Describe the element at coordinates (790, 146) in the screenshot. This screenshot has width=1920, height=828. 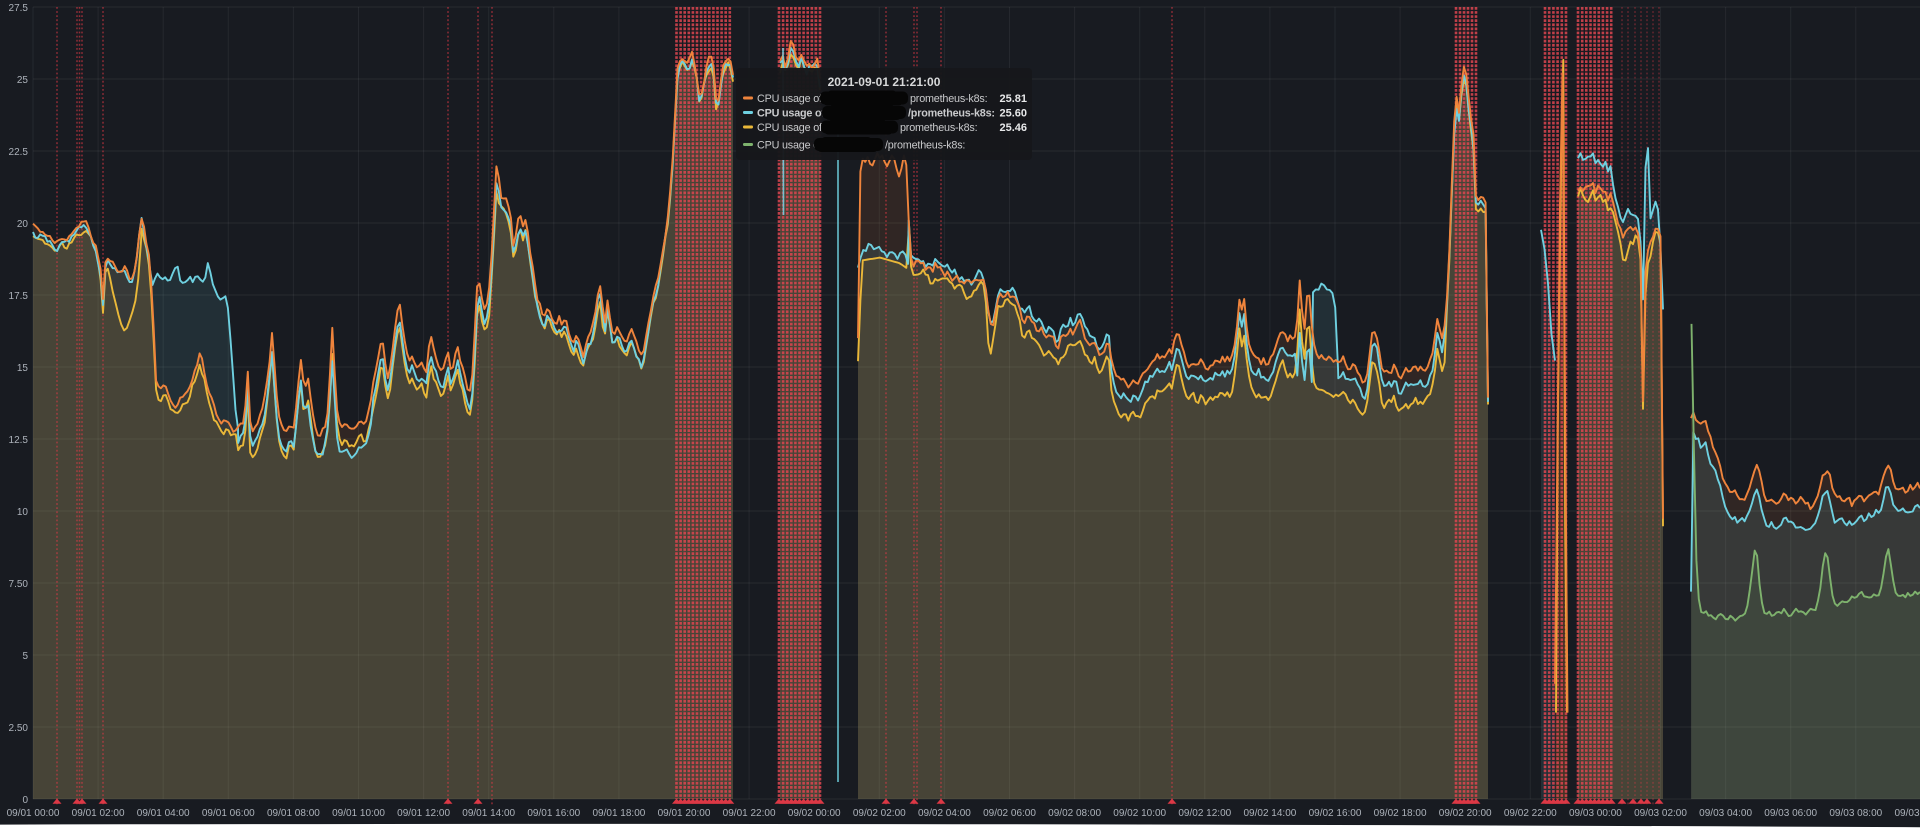
I see `svg-text: CPU usage of` at that location.